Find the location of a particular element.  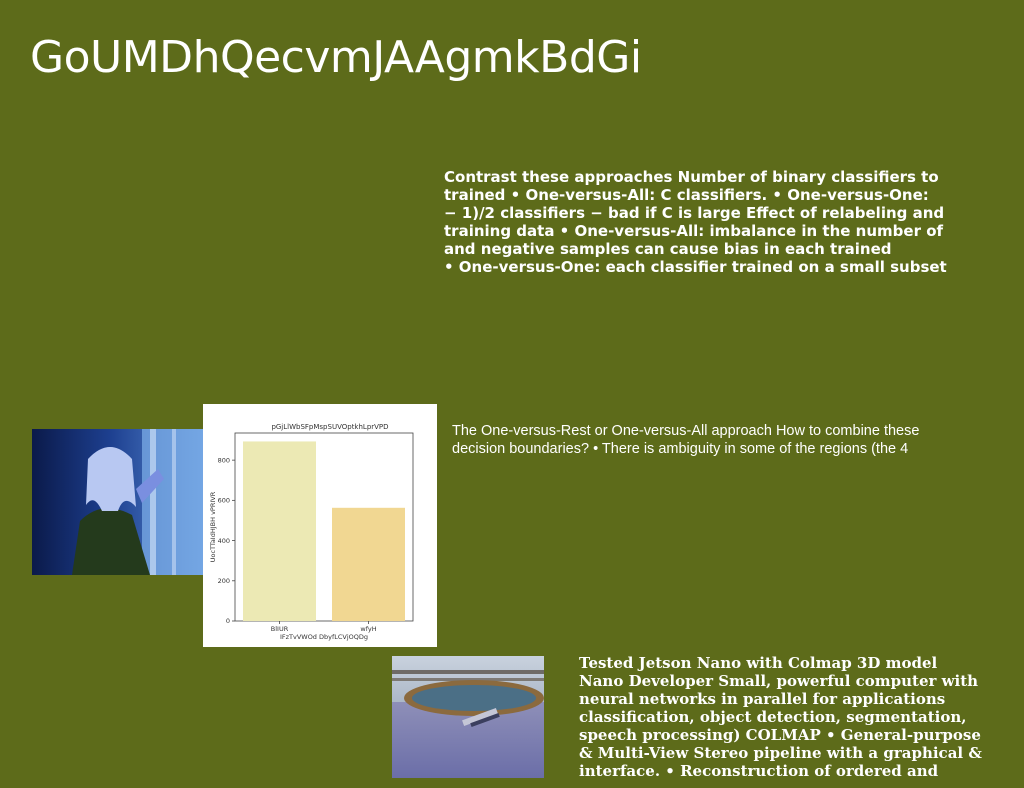

bar-wfyH is located at coordinates (368, 564).